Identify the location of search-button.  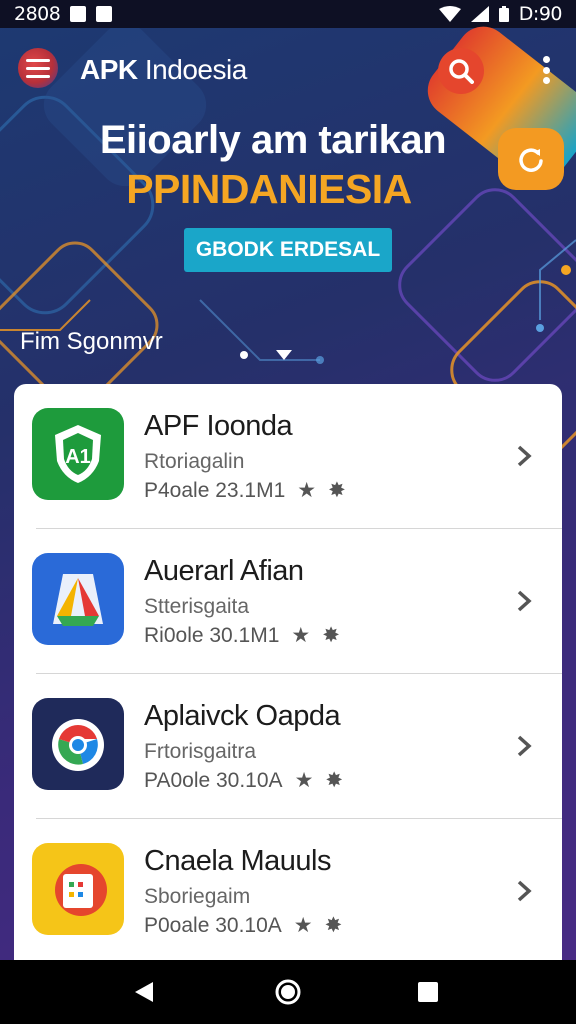
(461, 71).